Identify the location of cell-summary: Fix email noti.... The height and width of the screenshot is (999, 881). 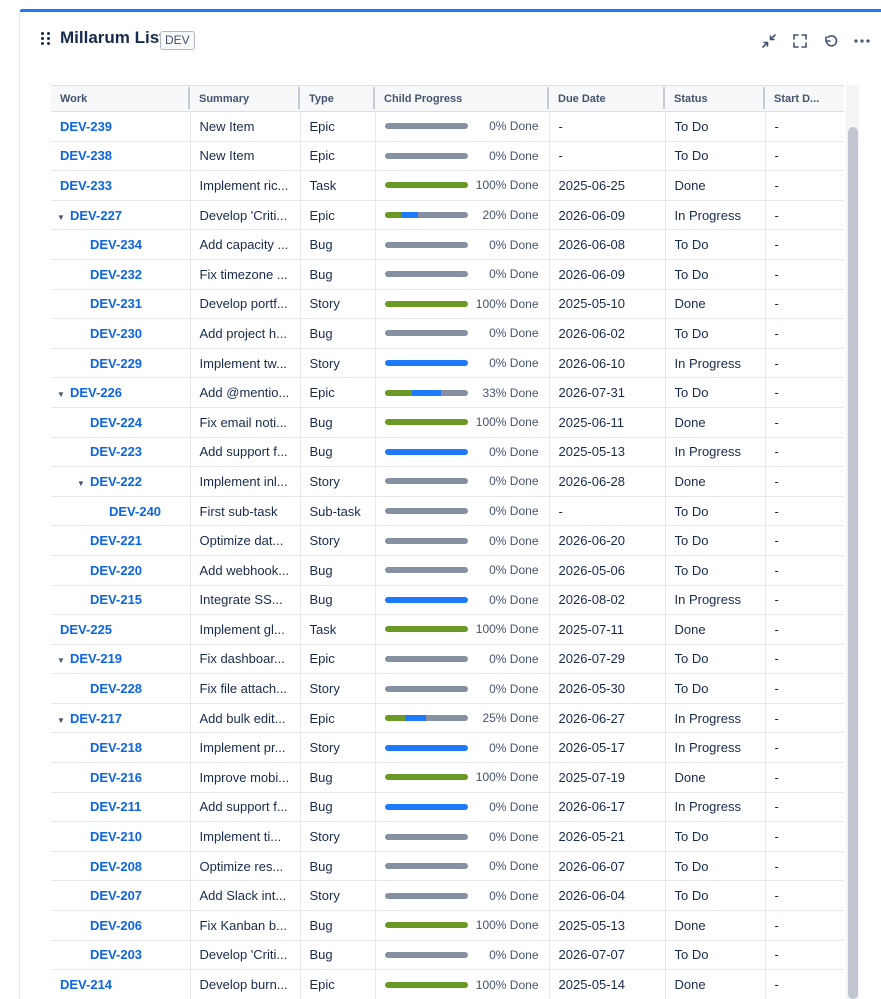
(245, 422).